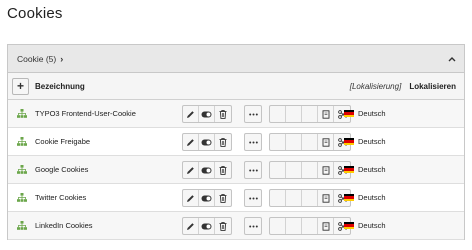 The image size is (472, 250). I want to click on table-row: Google Cookies Deutsch, so click(236, 170).